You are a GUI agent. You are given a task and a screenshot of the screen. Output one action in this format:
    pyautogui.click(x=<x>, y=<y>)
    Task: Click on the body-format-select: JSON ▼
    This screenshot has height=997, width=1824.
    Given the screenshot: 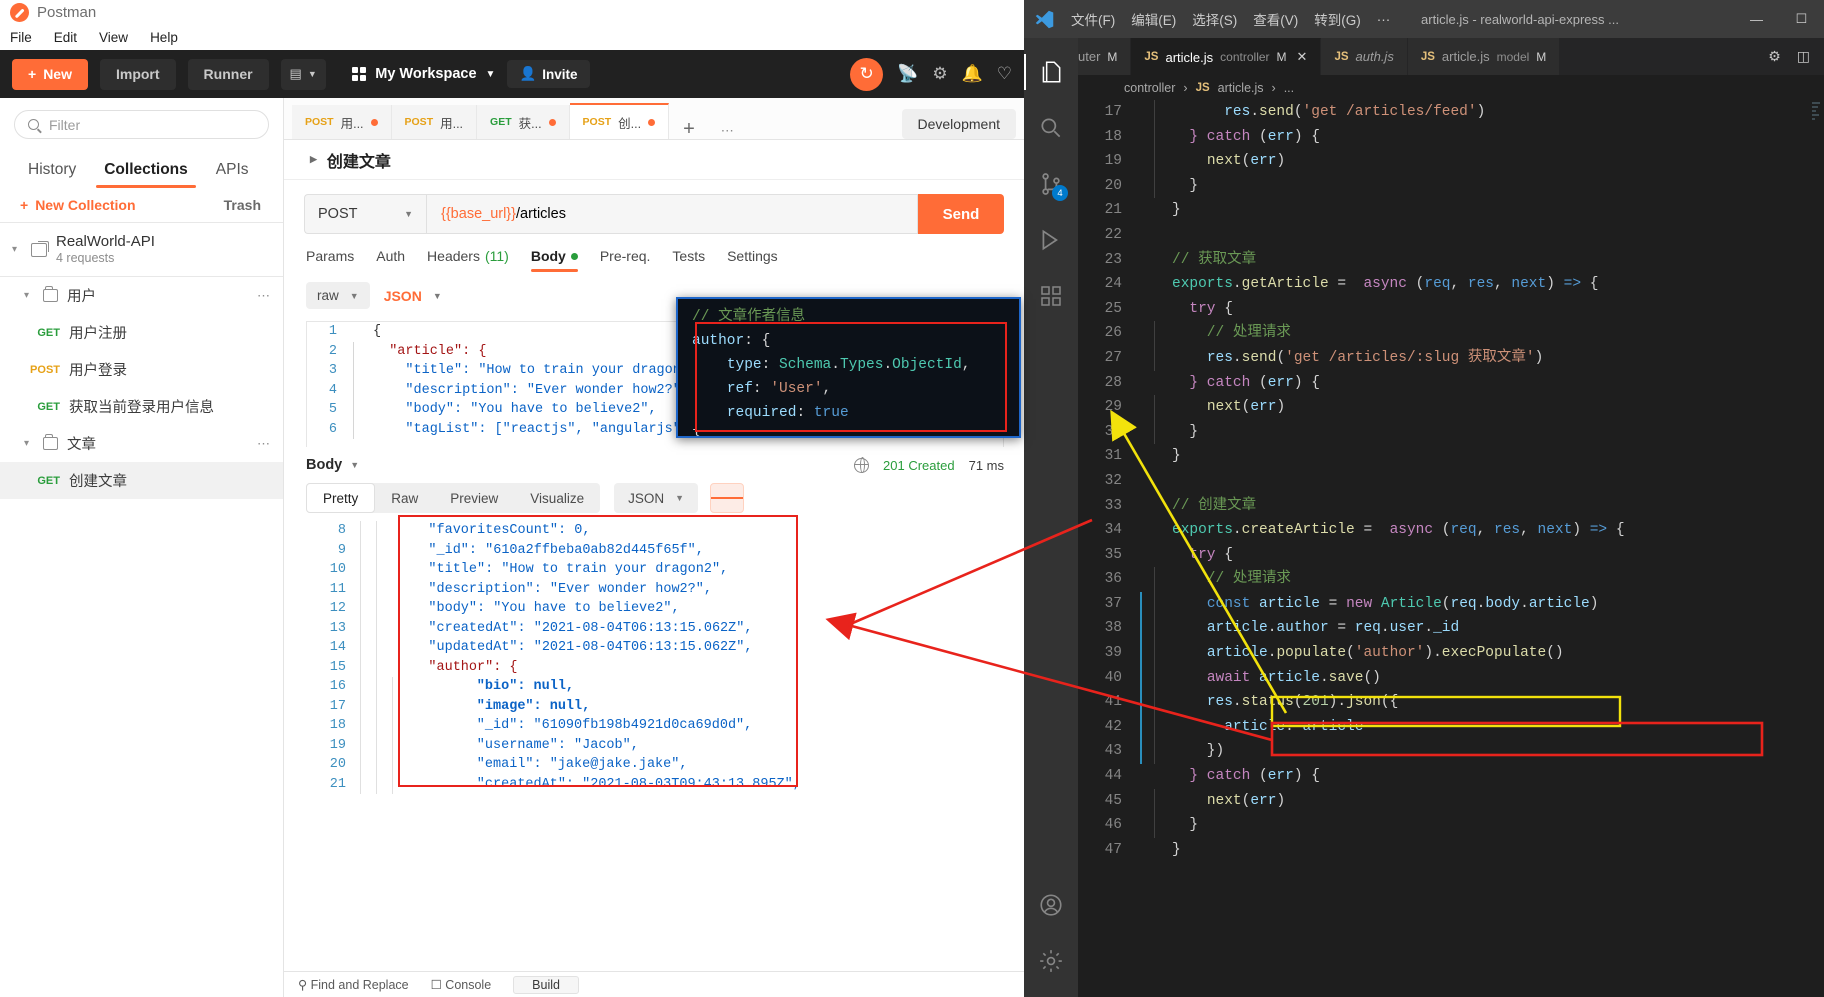 What is the action you would take?
    pyautogui.click(x=413, y=296)
    